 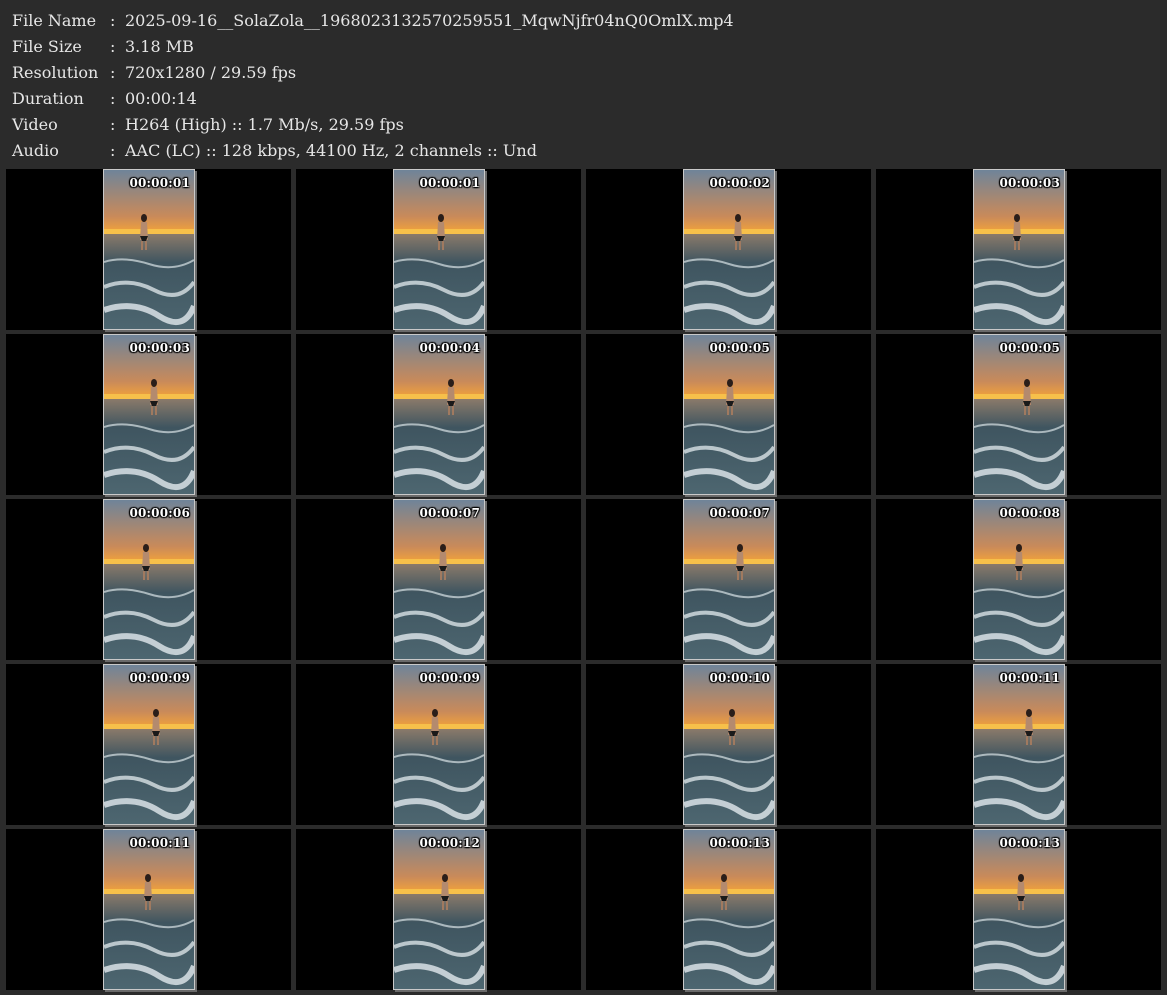 I want to click on timestamp-label: 00:00:10, so click(x=739, y=678).